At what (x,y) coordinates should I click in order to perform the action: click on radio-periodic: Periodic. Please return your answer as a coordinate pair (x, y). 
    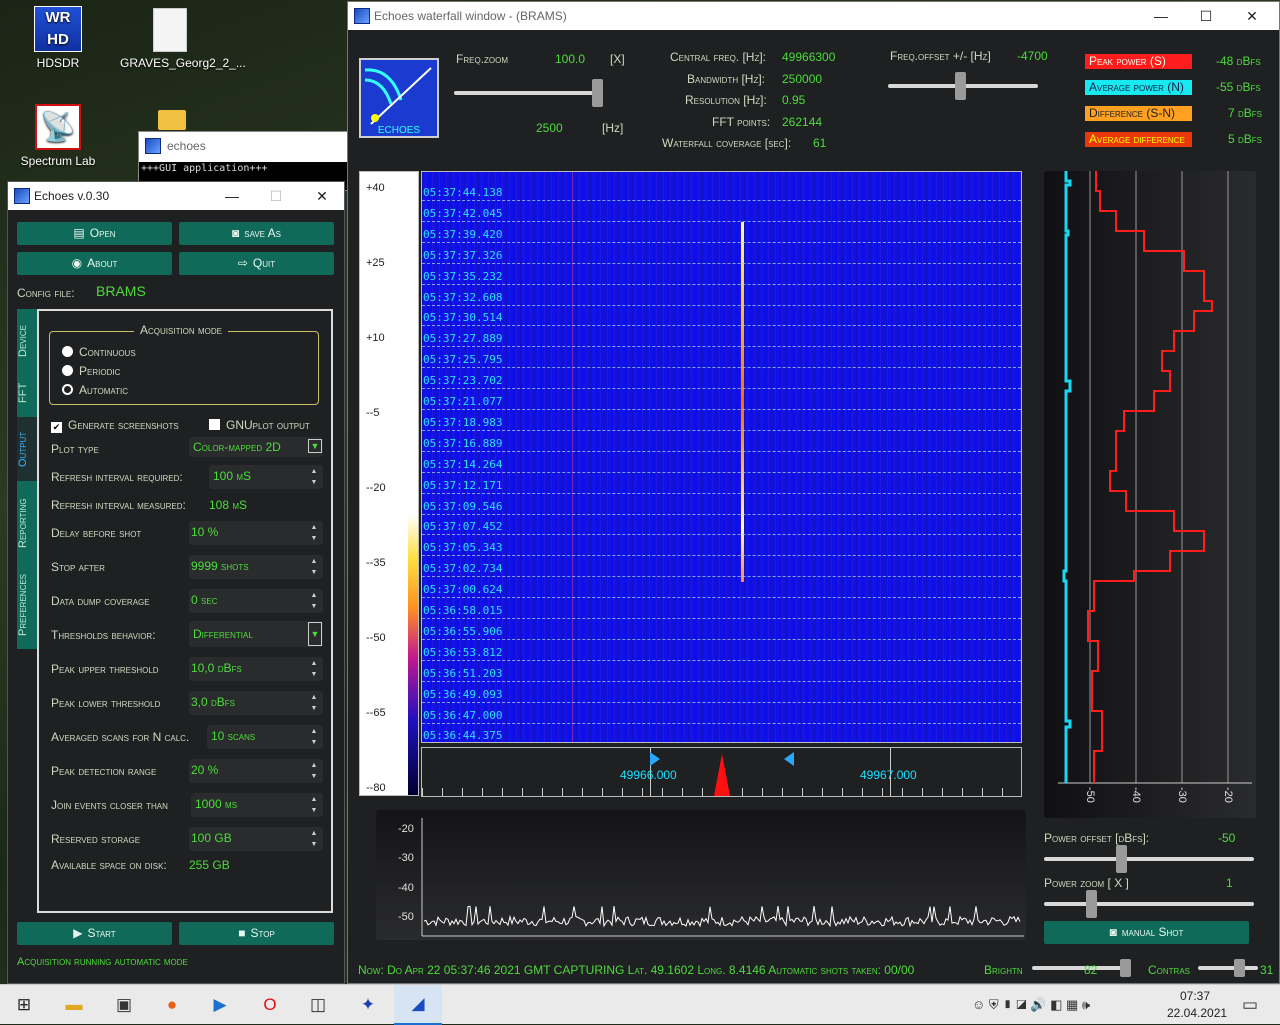
    Looking at the image, I should click on (91, 371).